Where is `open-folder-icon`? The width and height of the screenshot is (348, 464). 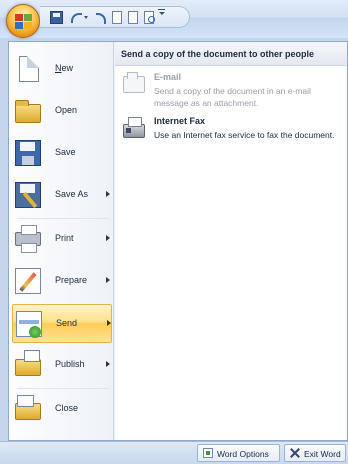 open-folder-icon is located at coordinates (28, 111).